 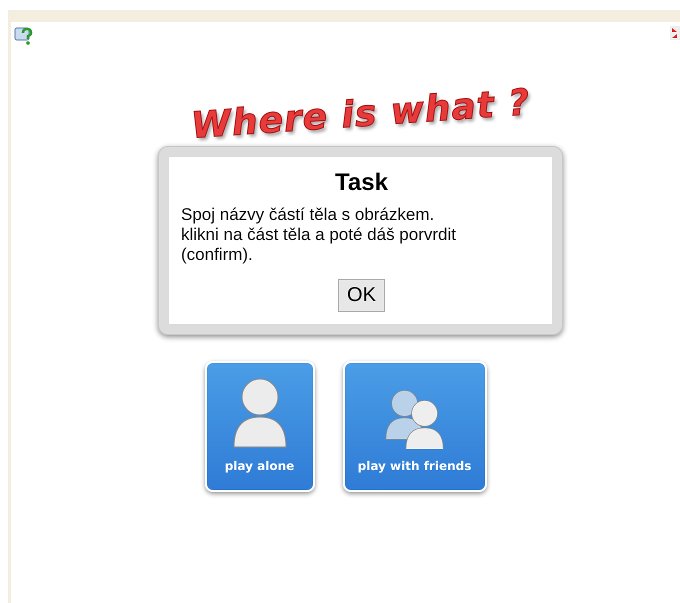 What do you see at coordinates (319, 245) in the screenshot?
I see `dialog-message: klikni na část těla a poté dáš porvrdit (confirm).` at bounding box center [319, 245].